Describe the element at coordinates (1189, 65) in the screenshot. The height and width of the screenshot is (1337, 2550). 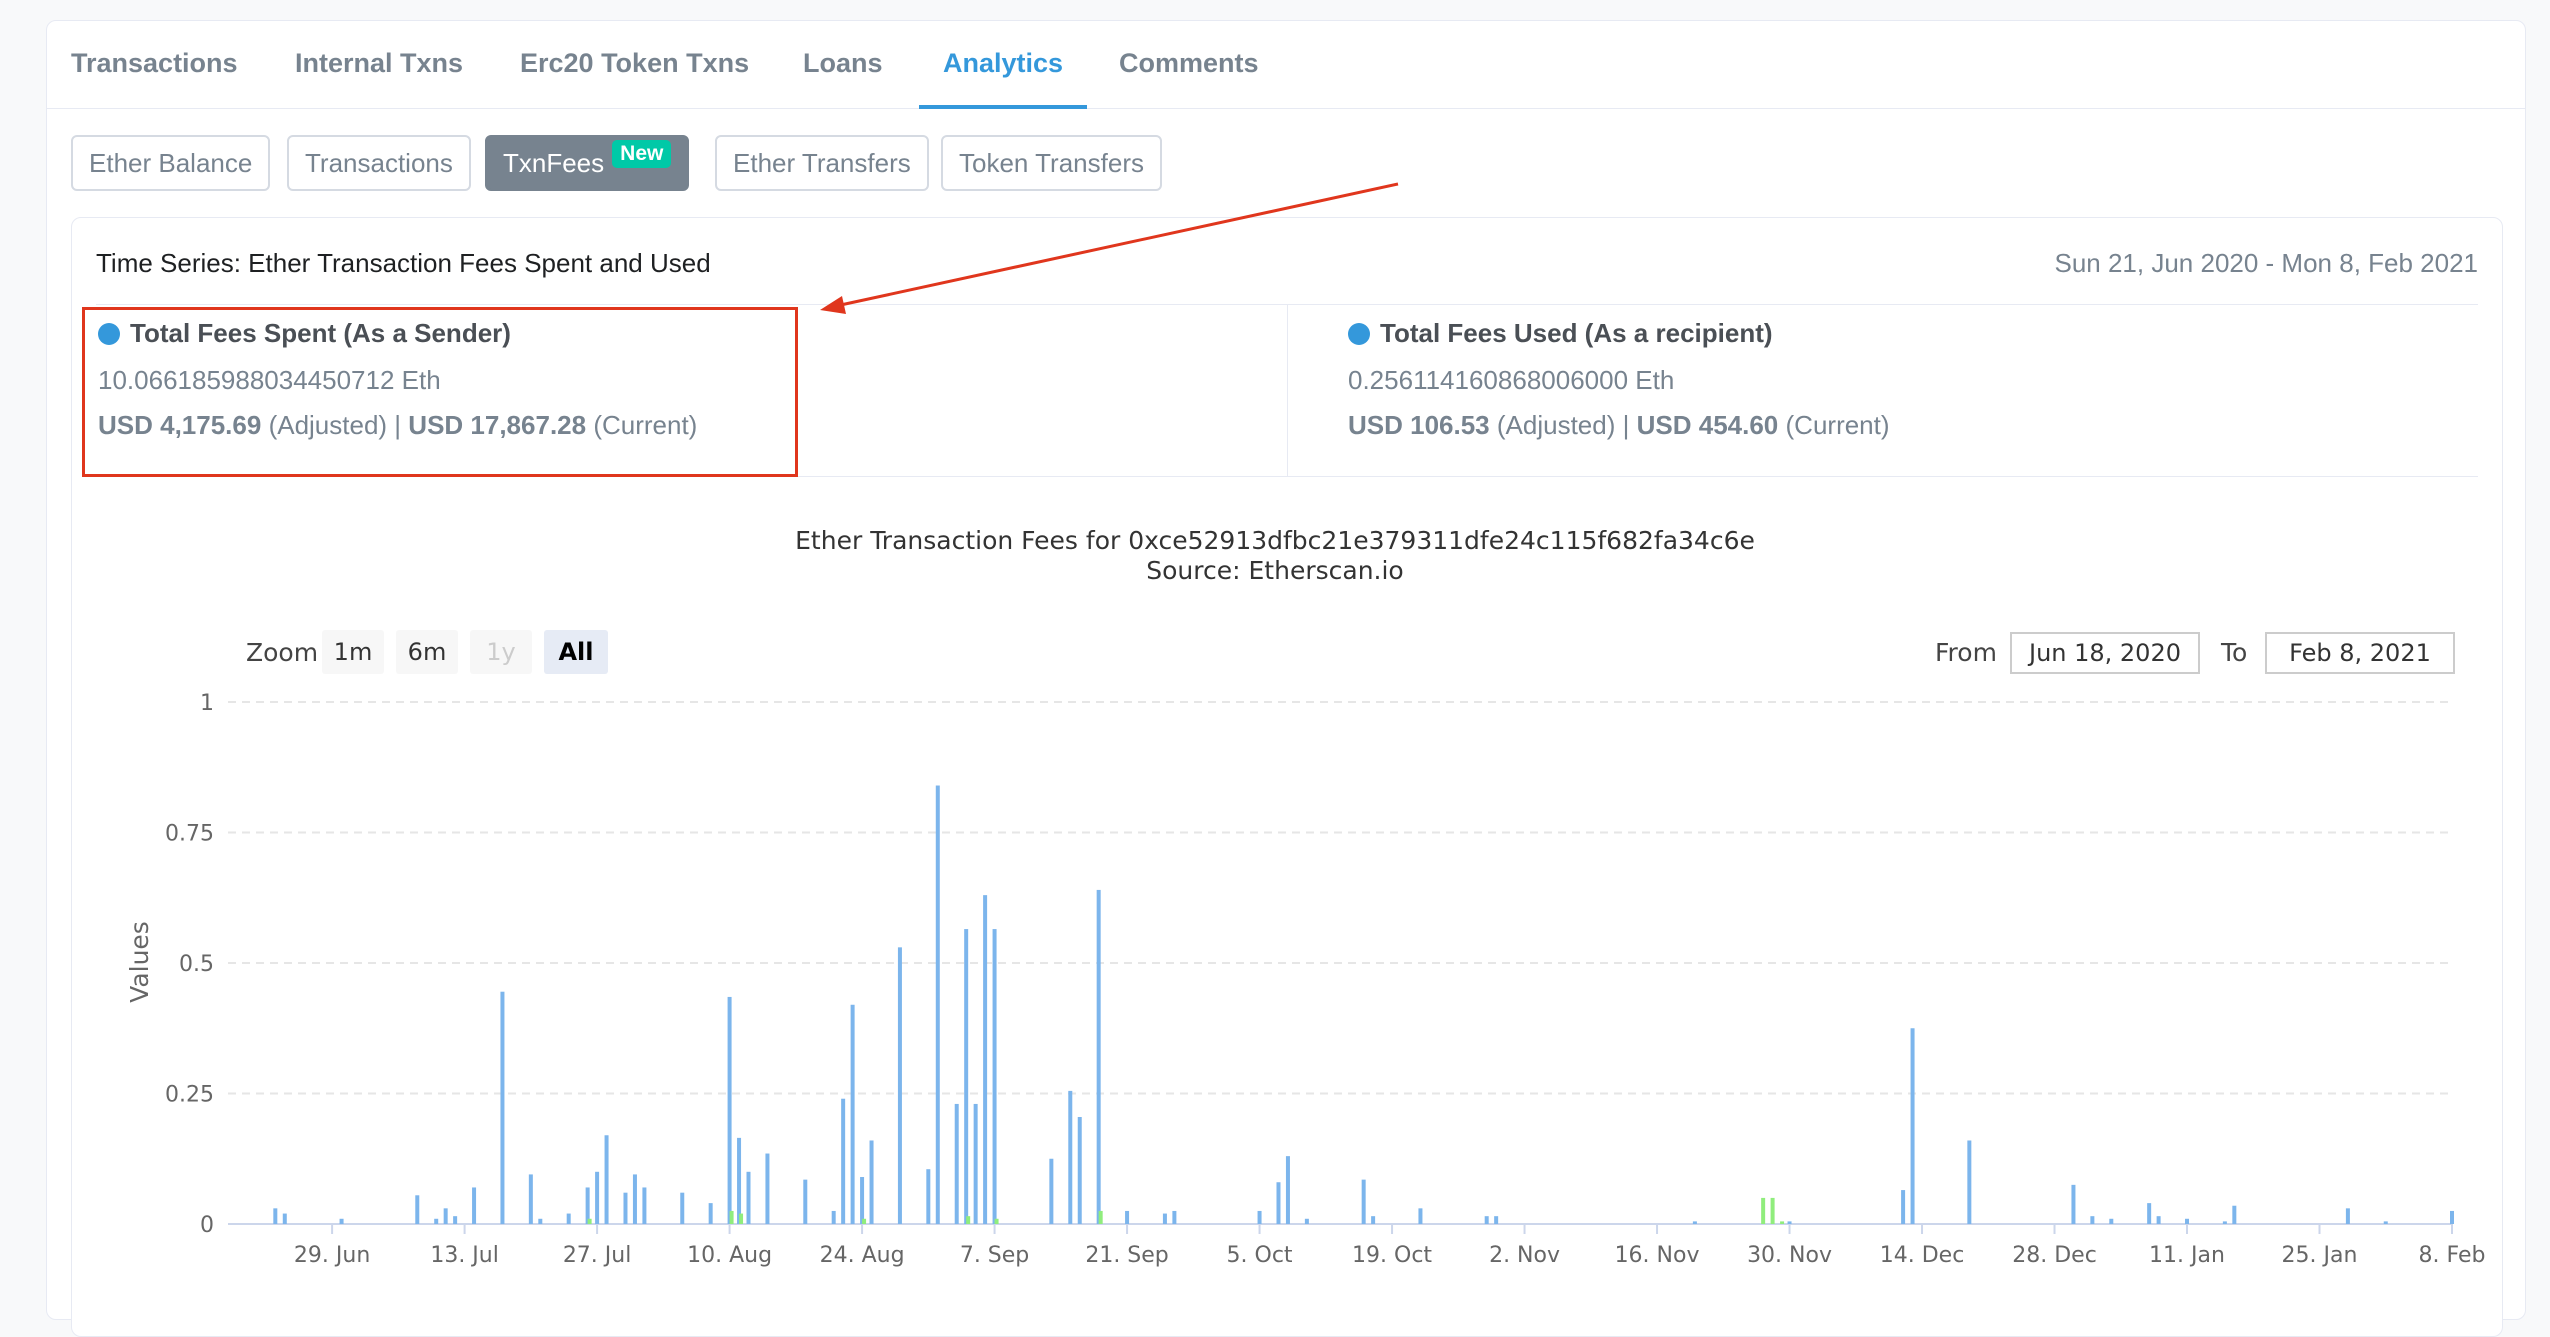
I see `tab-comments: Comments` at that location.